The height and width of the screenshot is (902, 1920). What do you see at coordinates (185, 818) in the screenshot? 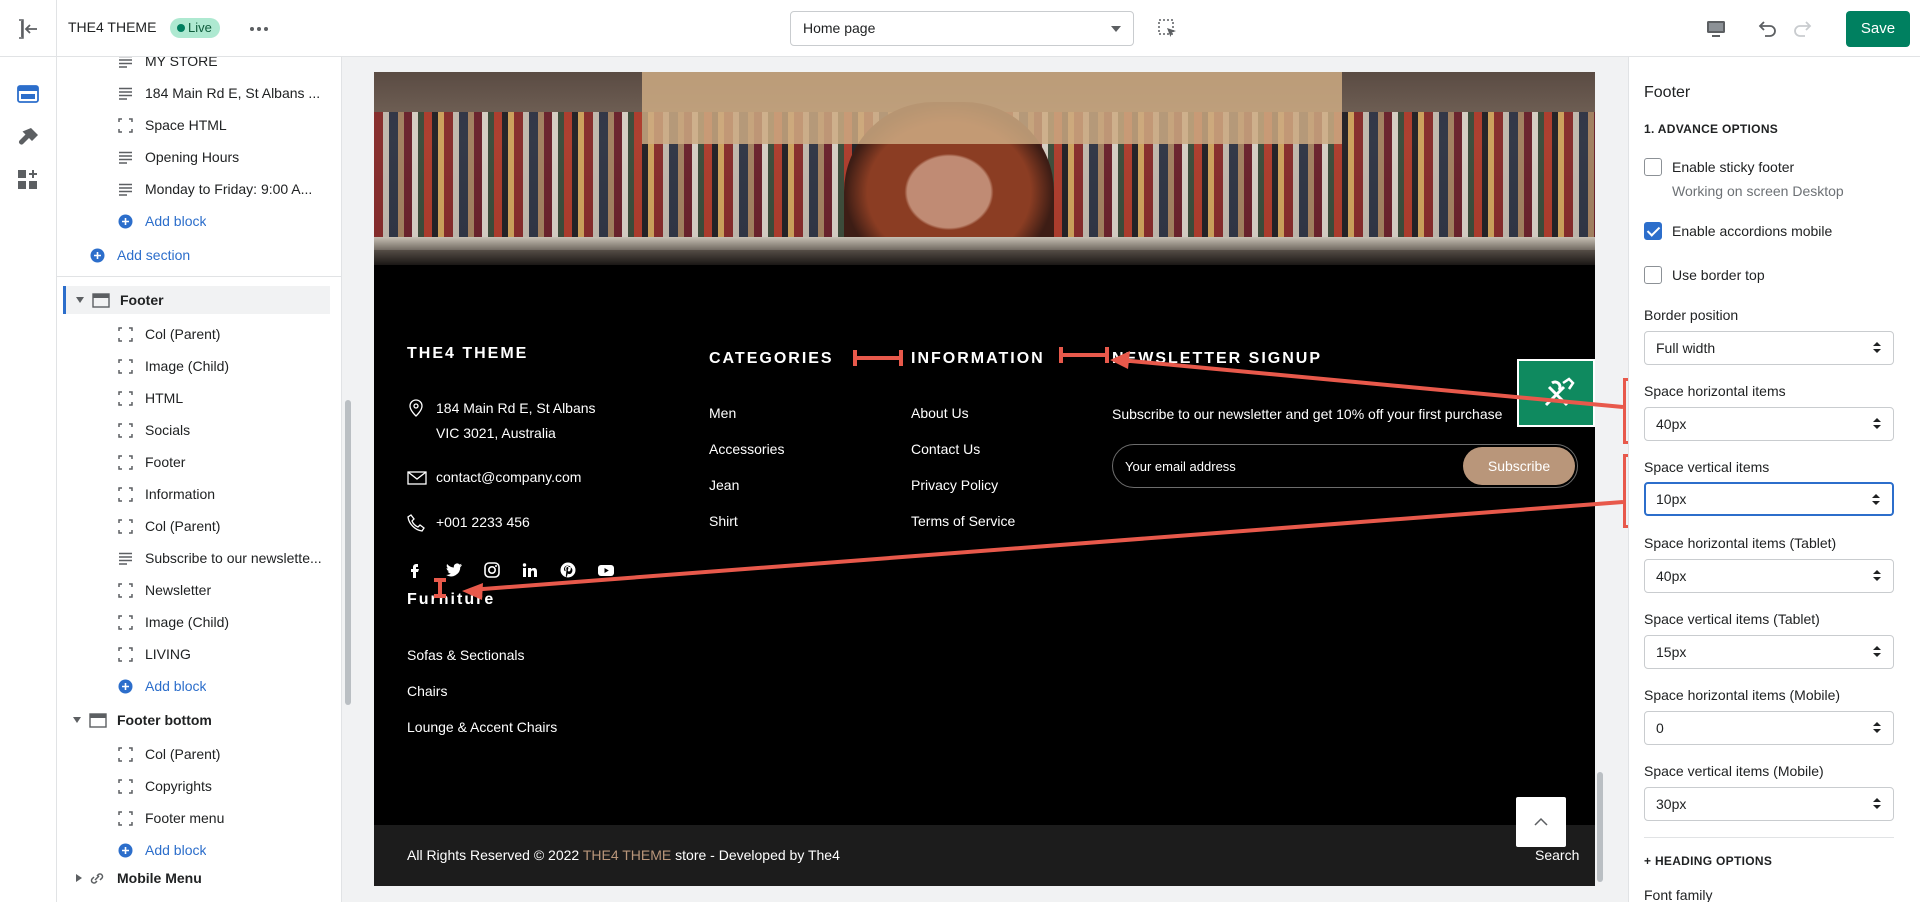
I see `tree-item-label: Footer menu` at bounding box center [185, 818].